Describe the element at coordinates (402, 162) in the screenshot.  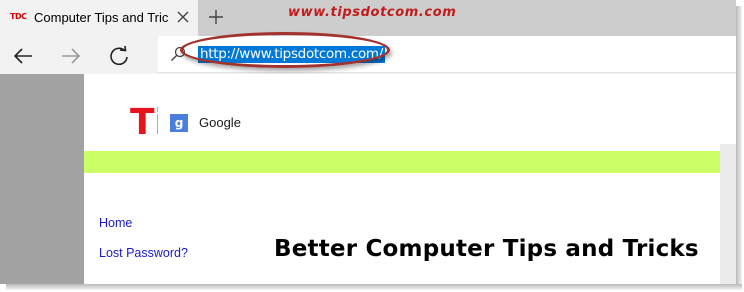
I see `header-band` at that location.